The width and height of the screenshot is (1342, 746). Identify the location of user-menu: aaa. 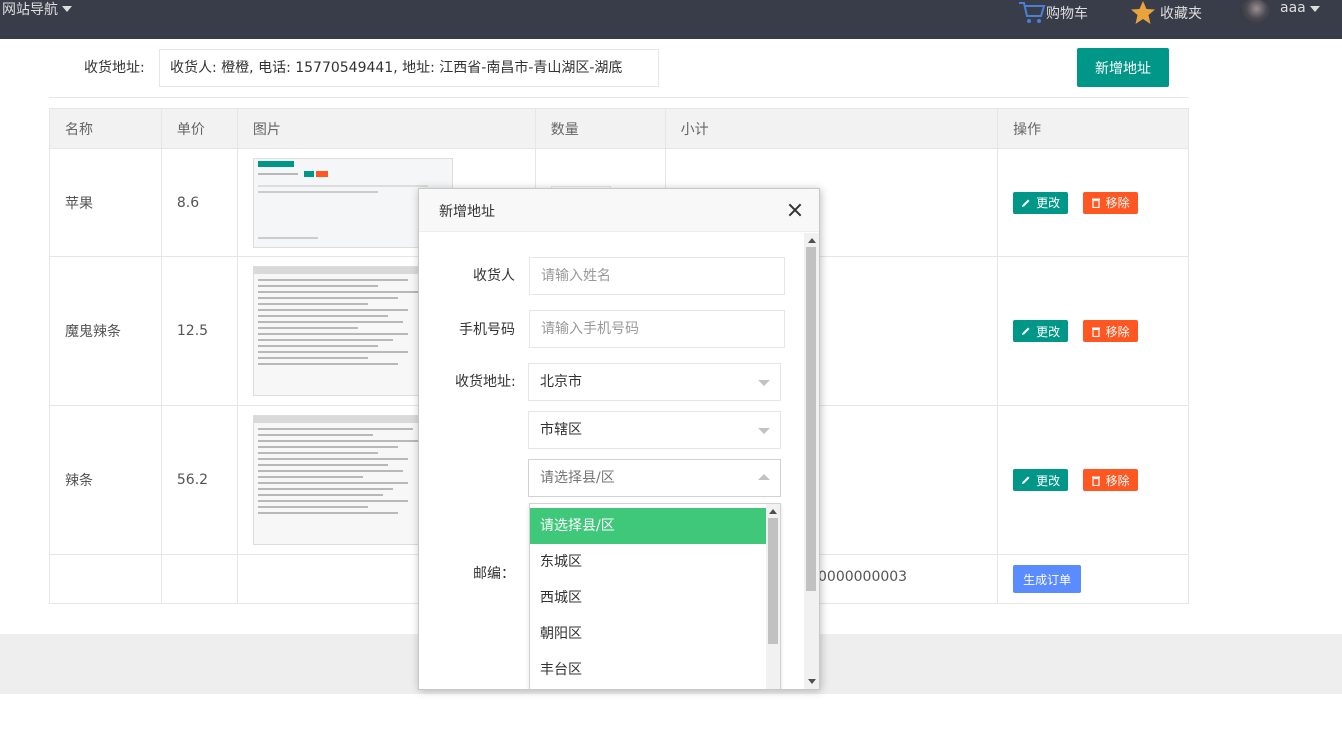
(1280, 13).